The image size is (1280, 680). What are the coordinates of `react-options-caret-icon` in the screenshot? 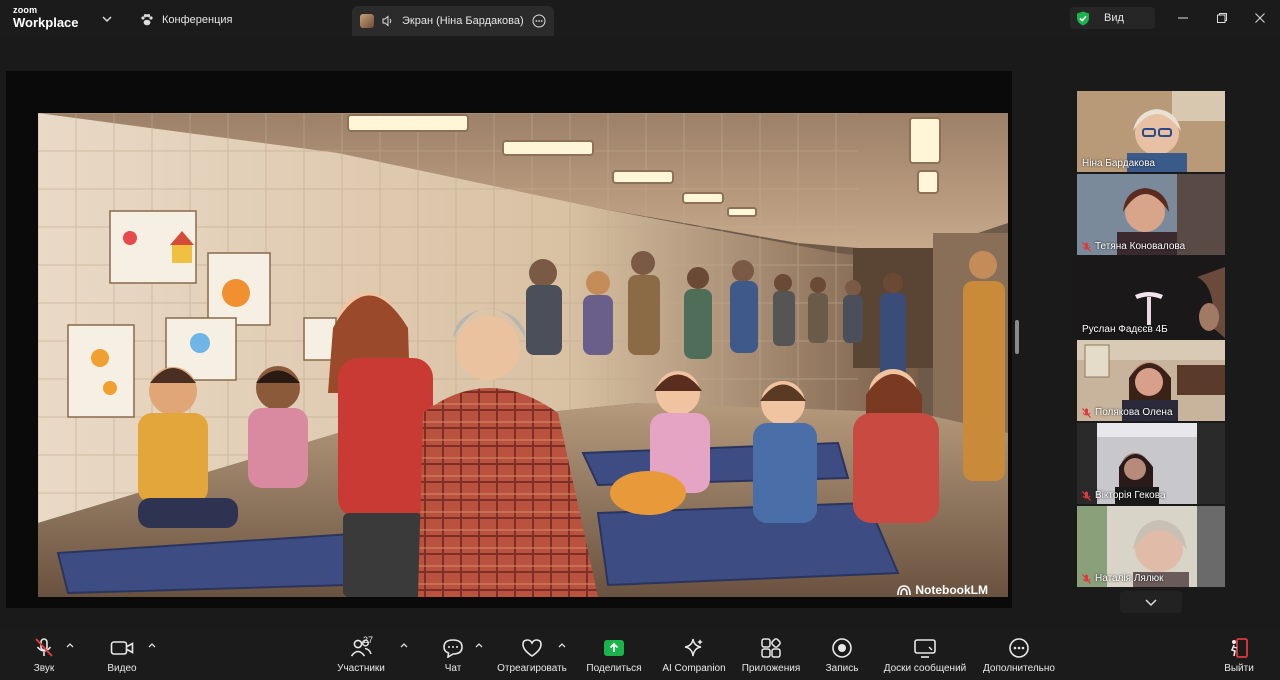 It's located at (562, 645).